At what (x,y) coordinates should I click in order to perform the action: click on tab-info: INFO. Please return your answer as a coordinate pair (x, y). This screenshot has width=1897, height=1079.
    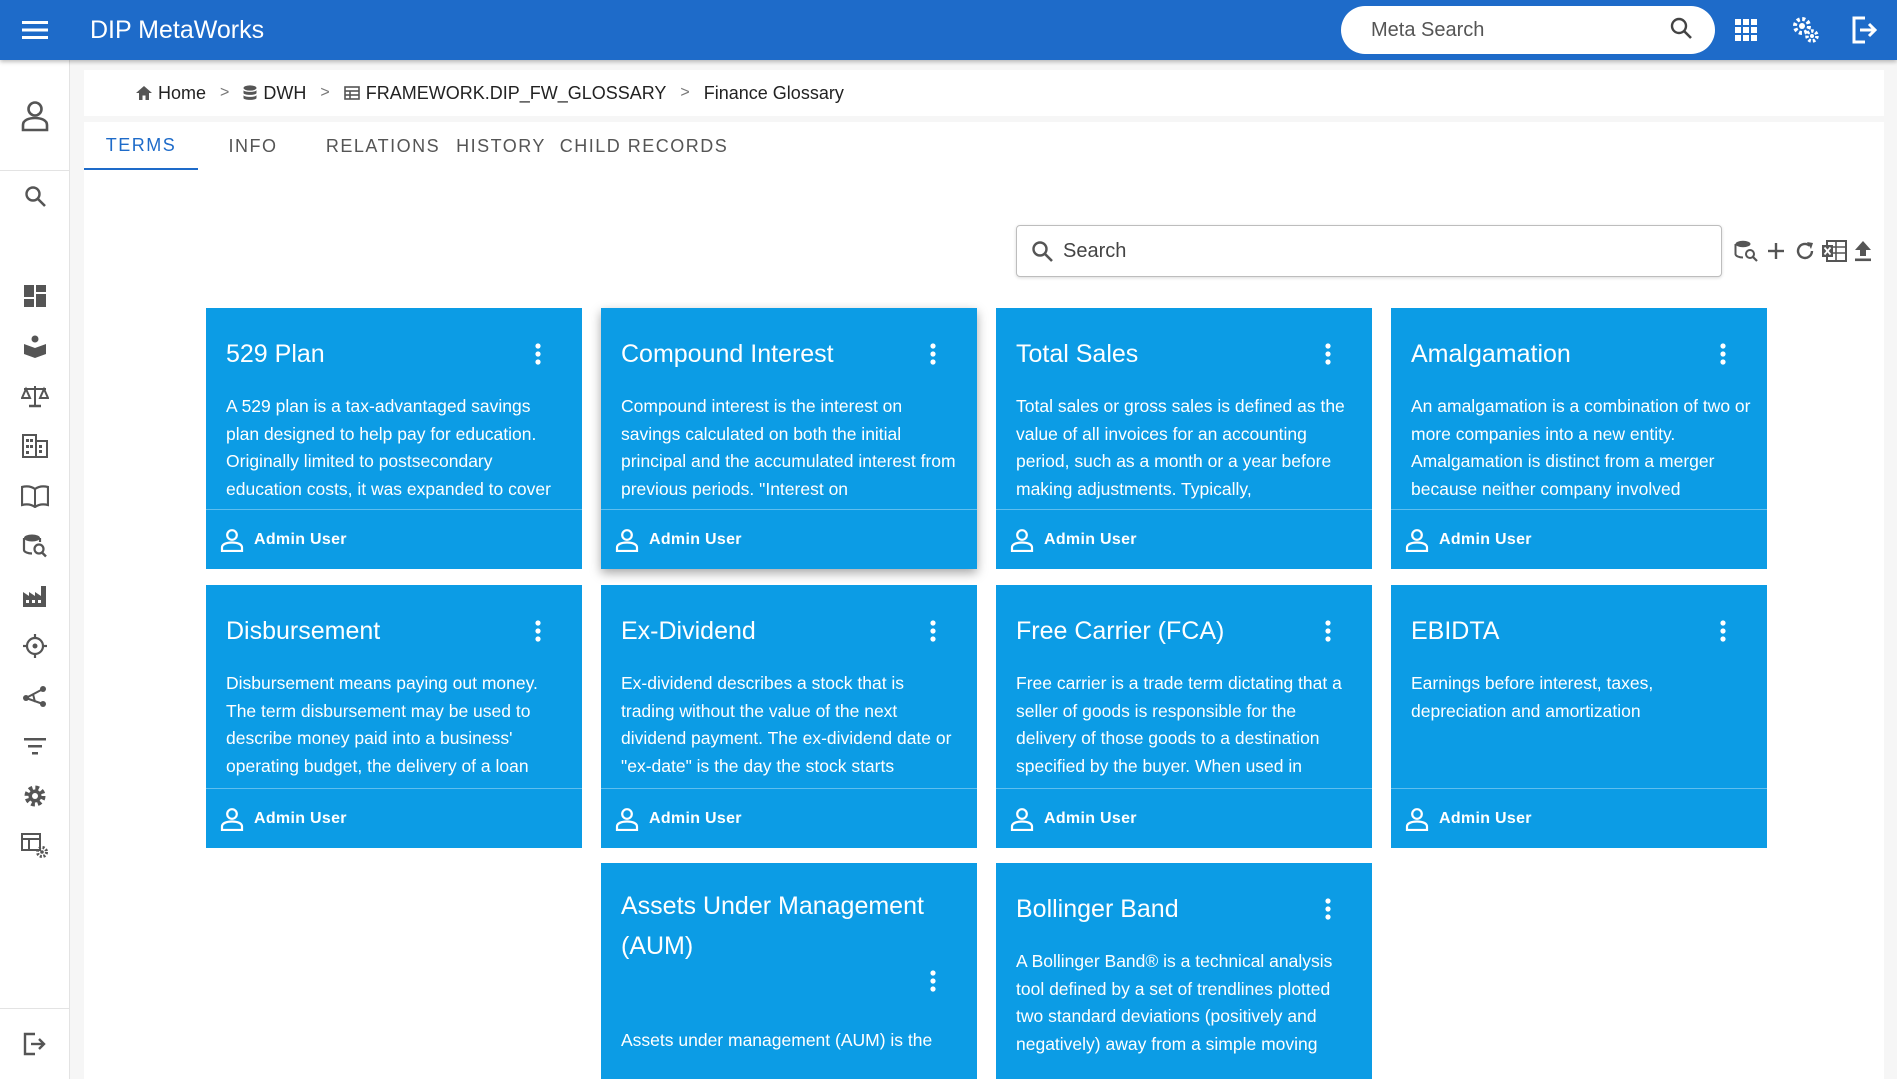
    Looking at the image, I should click on (253, 146).